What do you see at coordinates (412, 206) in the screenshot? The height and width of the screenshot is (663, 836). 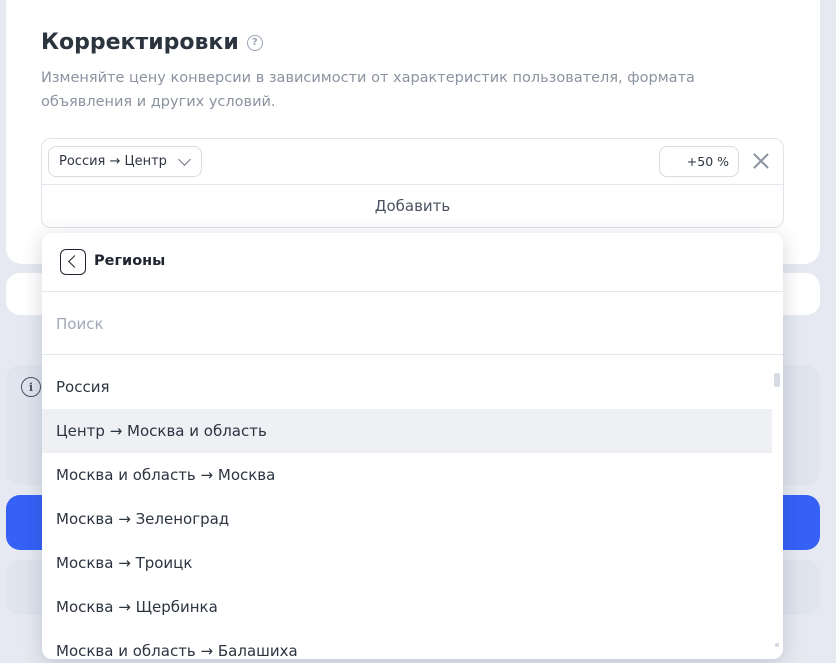 I see `add-button: Добавить` at bounding box center [412, 206].